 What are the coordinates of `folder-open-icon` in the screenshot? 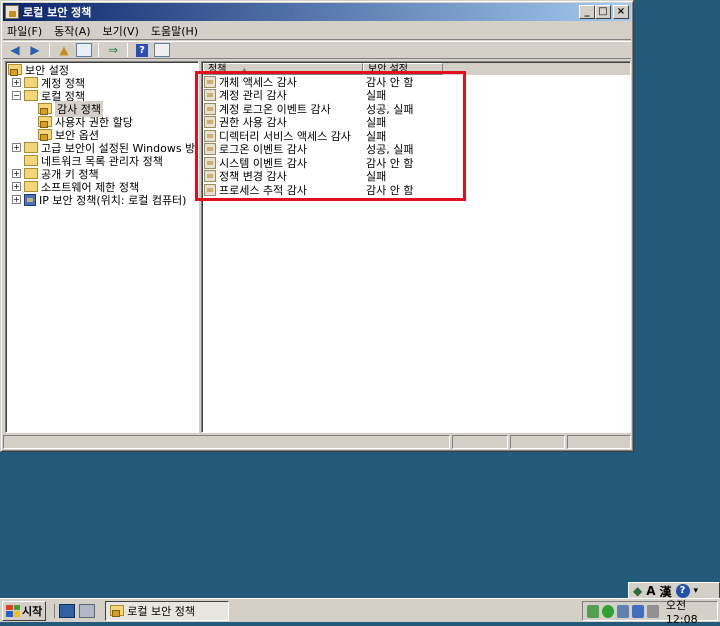 It's located at (31, 95).